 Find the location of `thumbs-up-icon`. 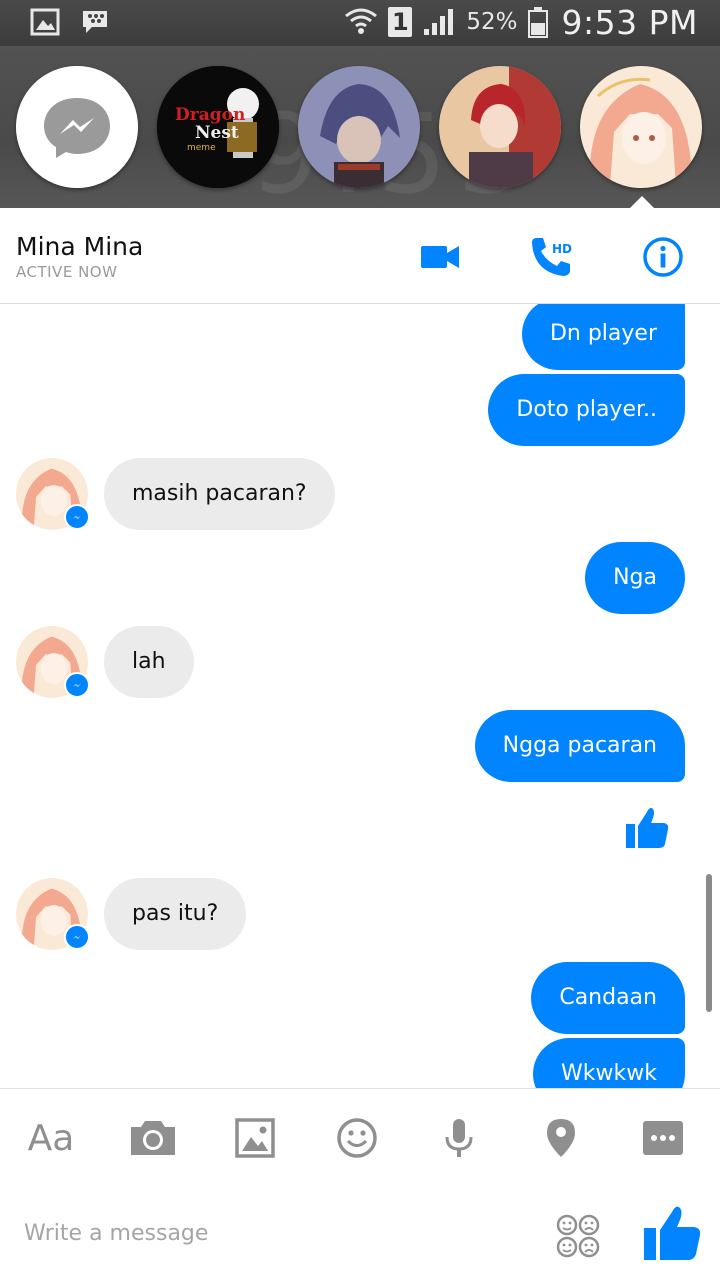

thumbs-up-icon is located at coordinates (647, 827).